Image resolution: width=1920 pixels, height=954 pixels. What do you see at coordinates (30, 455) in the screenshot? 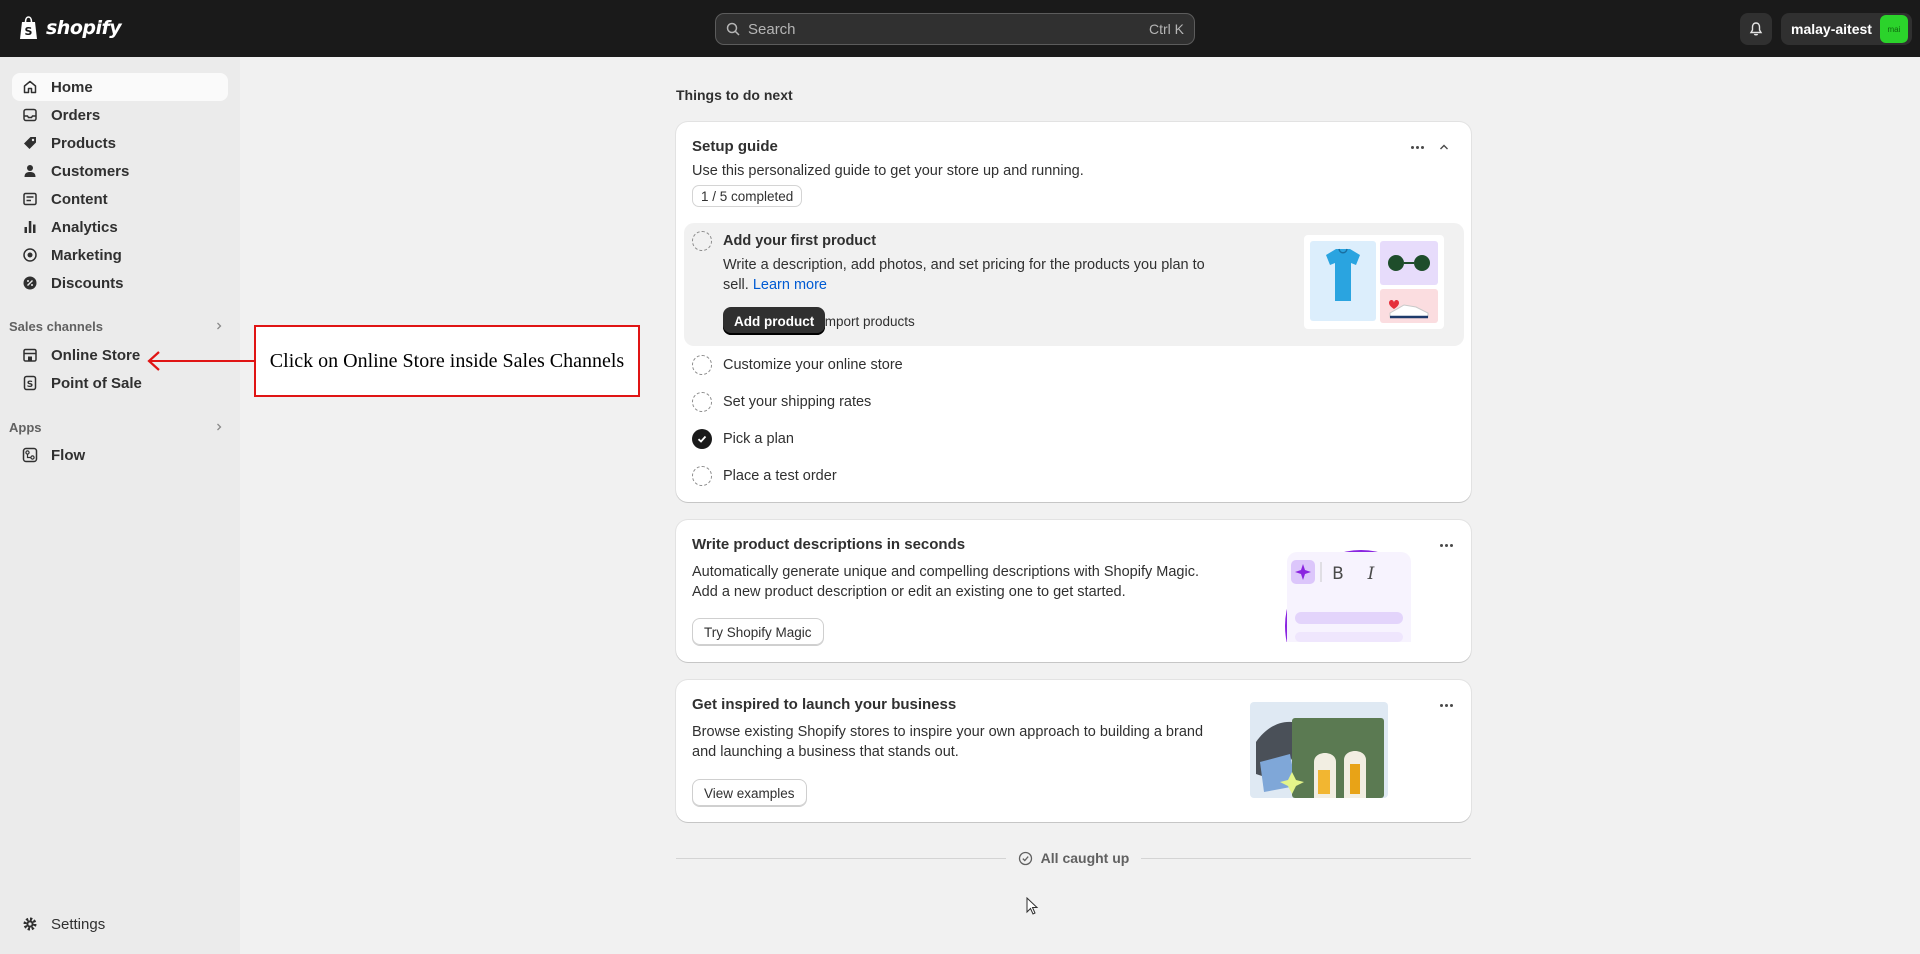
I see `flow-icon` at bounding box center [30, 455].